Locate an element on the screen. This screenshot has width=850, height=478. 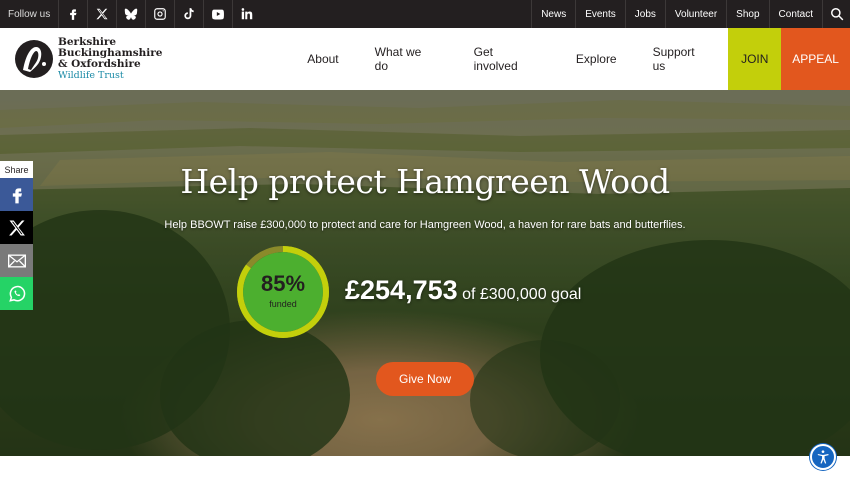
share-label: Share is located at coordinates (16, 169).